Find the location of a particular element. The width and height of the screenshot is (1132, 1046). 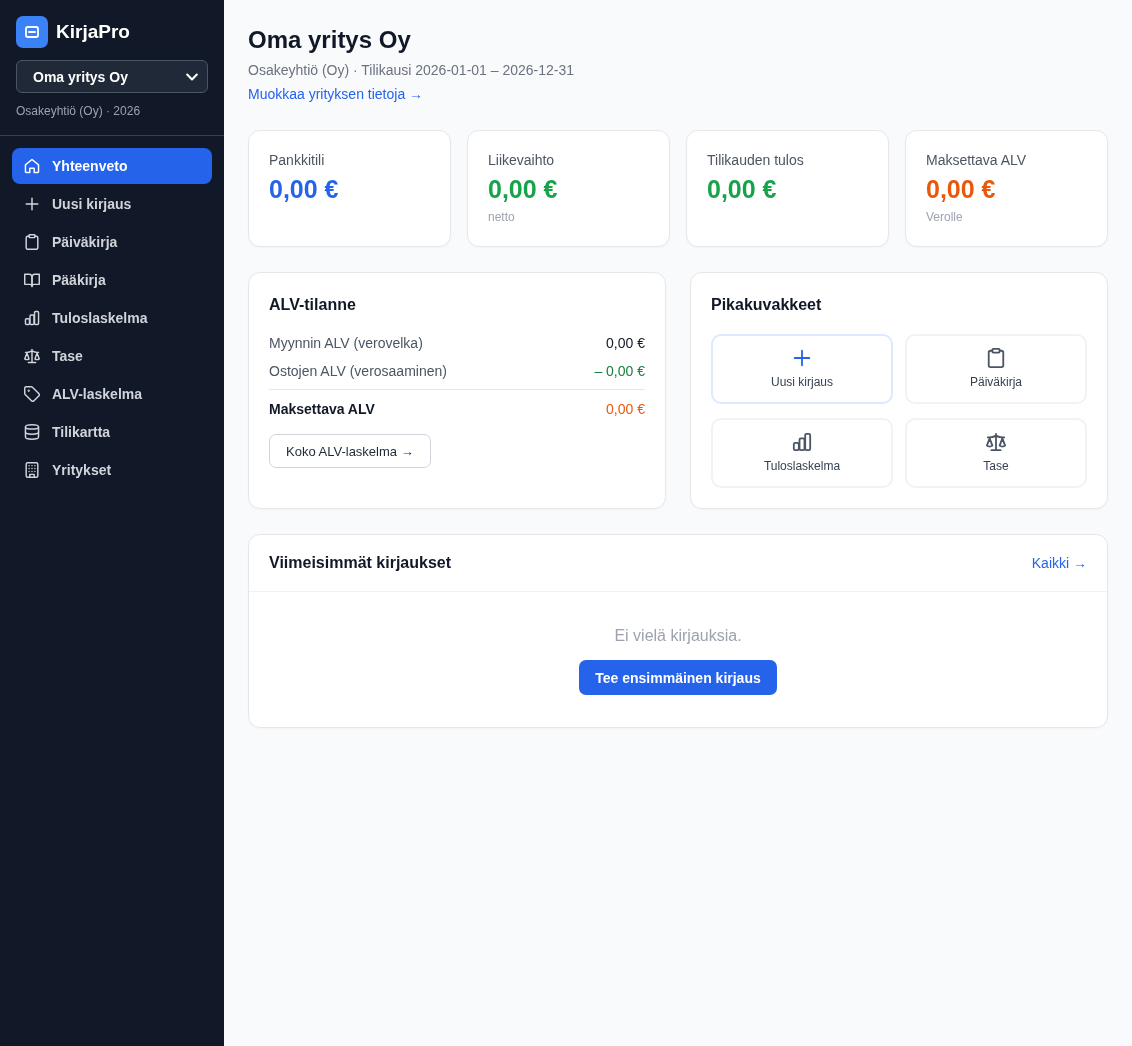

vat-label: Ostojen ALV (verosaaminen) is located at coordinates (358, 371).